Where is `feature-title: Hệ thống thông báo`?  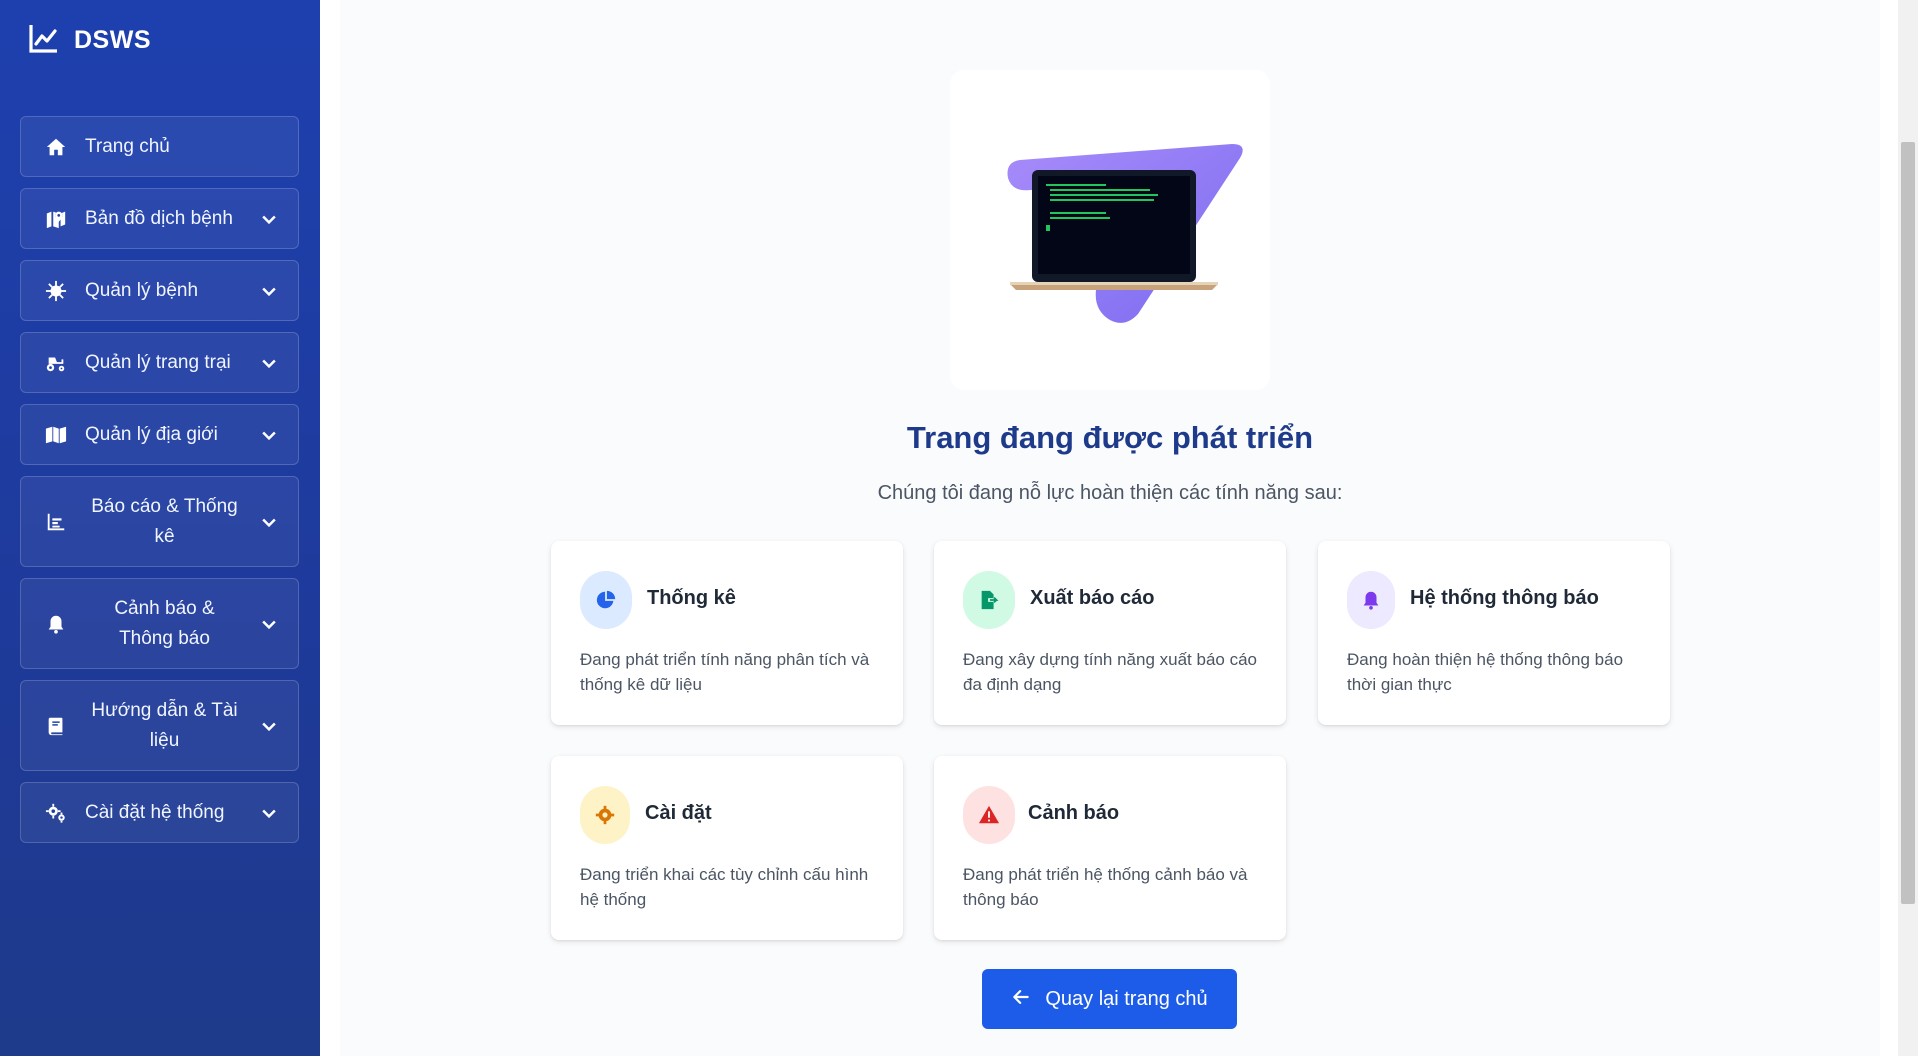
feature-title: Hệ thống thông báo is located at coordinates (1504, 598).